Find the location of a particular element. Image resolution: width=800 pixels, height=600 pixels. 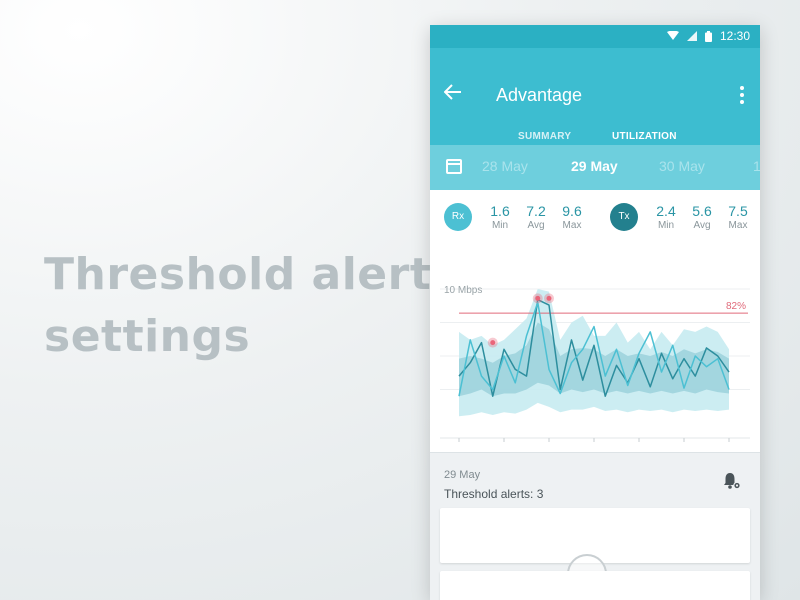

threshold-label: 82% is located at coordinates (736, 306).